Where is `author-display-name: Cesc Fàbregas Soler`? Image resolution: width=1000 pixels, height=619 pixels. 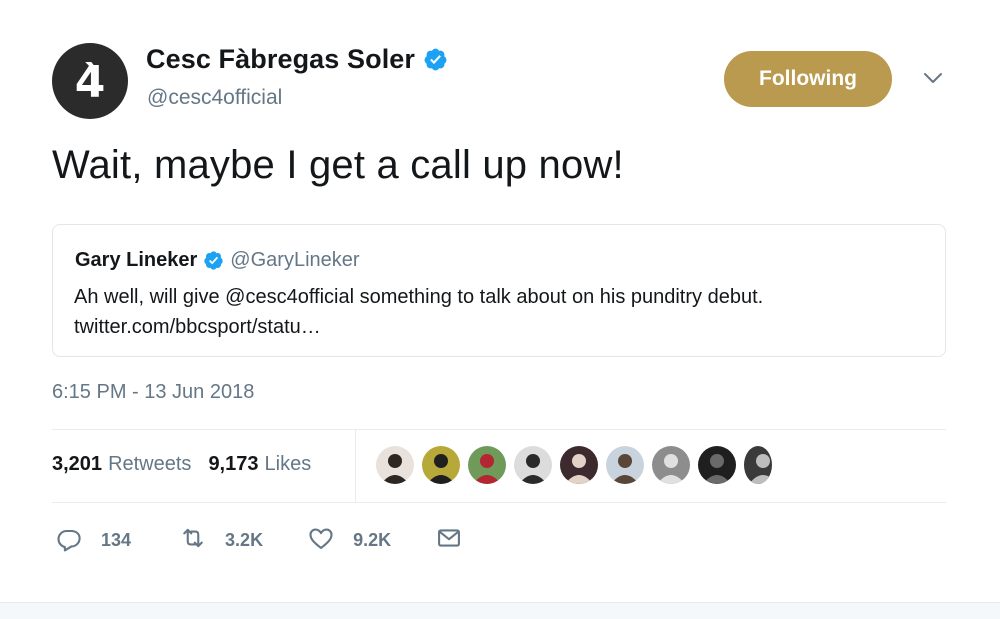
author-display-name: Cesc Fàbregas Soler is located at coordinates (280, 59).